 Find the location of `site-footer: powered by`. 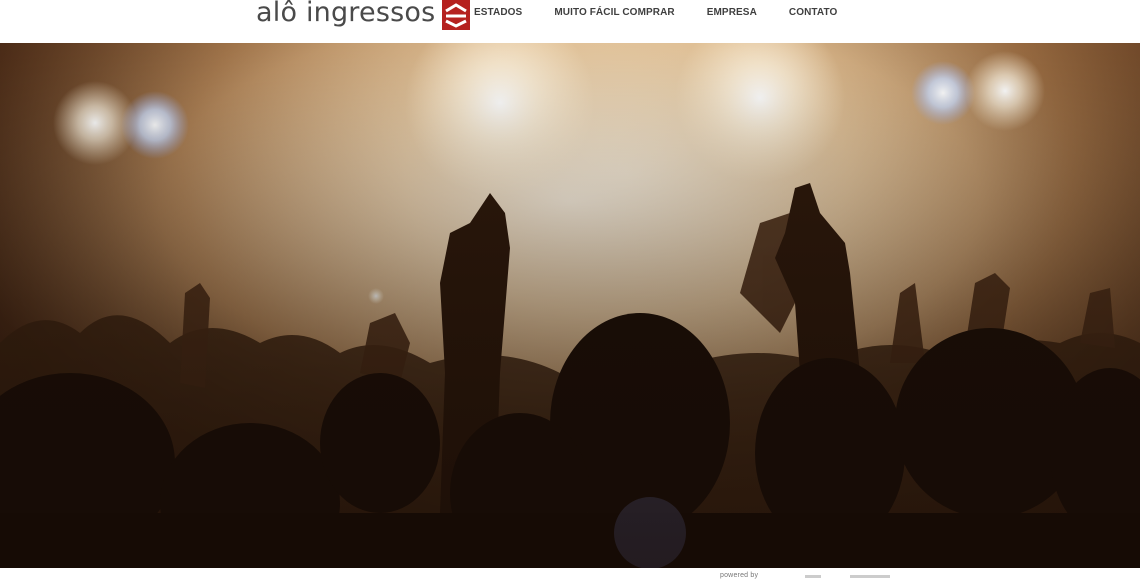

site-footer: powered by is located at coordinates (570, 574).